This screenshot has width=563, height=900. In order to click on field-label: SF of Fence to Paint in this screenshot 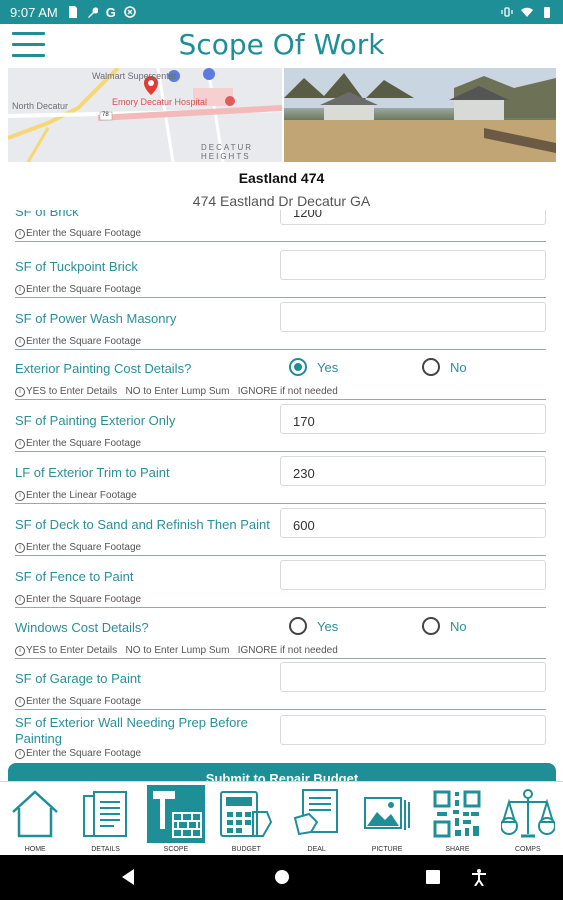, I will do `click(74, 576)`.